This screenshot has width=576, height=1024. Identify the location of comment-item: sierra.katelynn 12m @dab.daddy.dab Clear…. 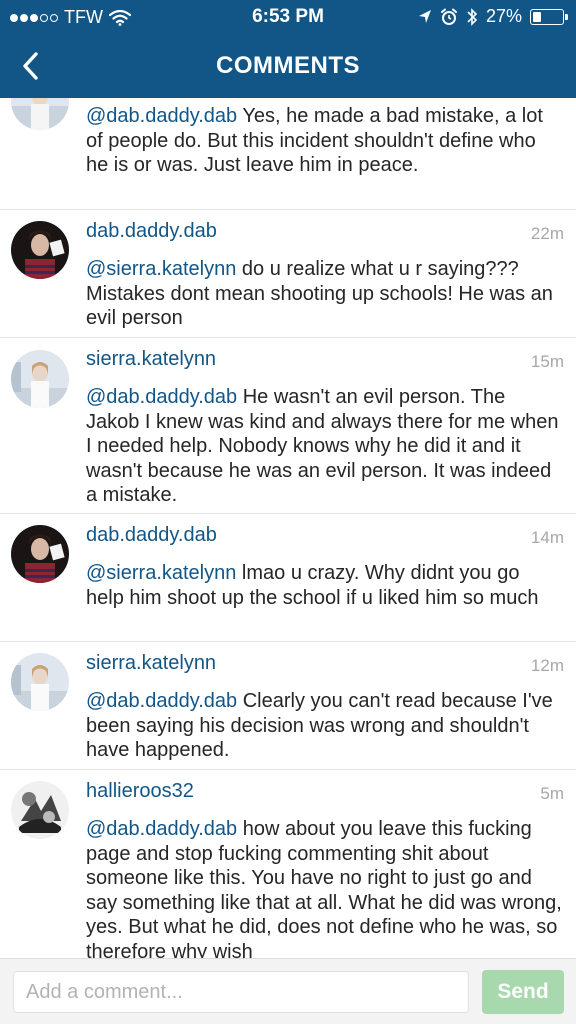
(288, 706).